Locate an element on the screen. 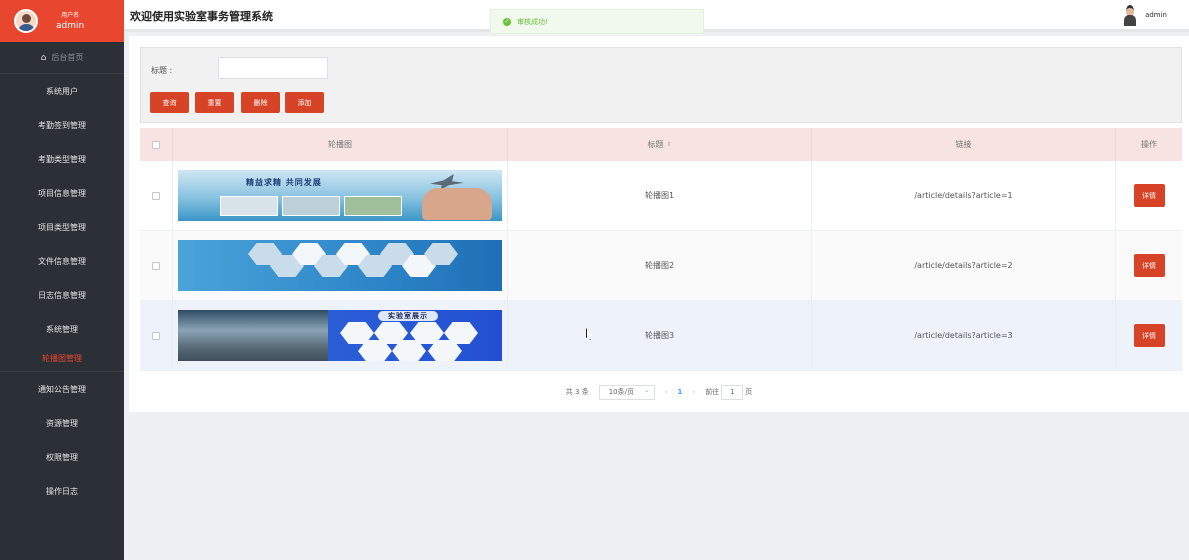  row-title: 轮播图1 is located at coordinates (660, 195).